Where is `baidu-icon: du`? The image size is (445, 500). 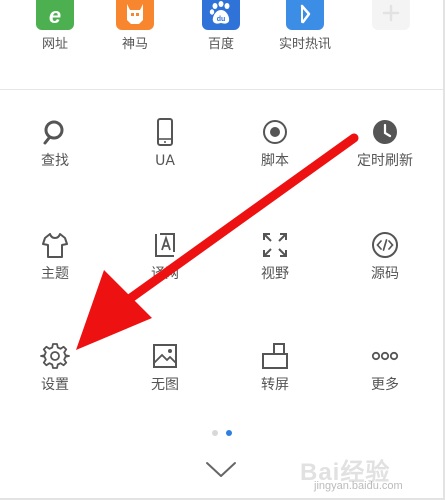 baidu-icon: du is located at coordinates (221, 15).